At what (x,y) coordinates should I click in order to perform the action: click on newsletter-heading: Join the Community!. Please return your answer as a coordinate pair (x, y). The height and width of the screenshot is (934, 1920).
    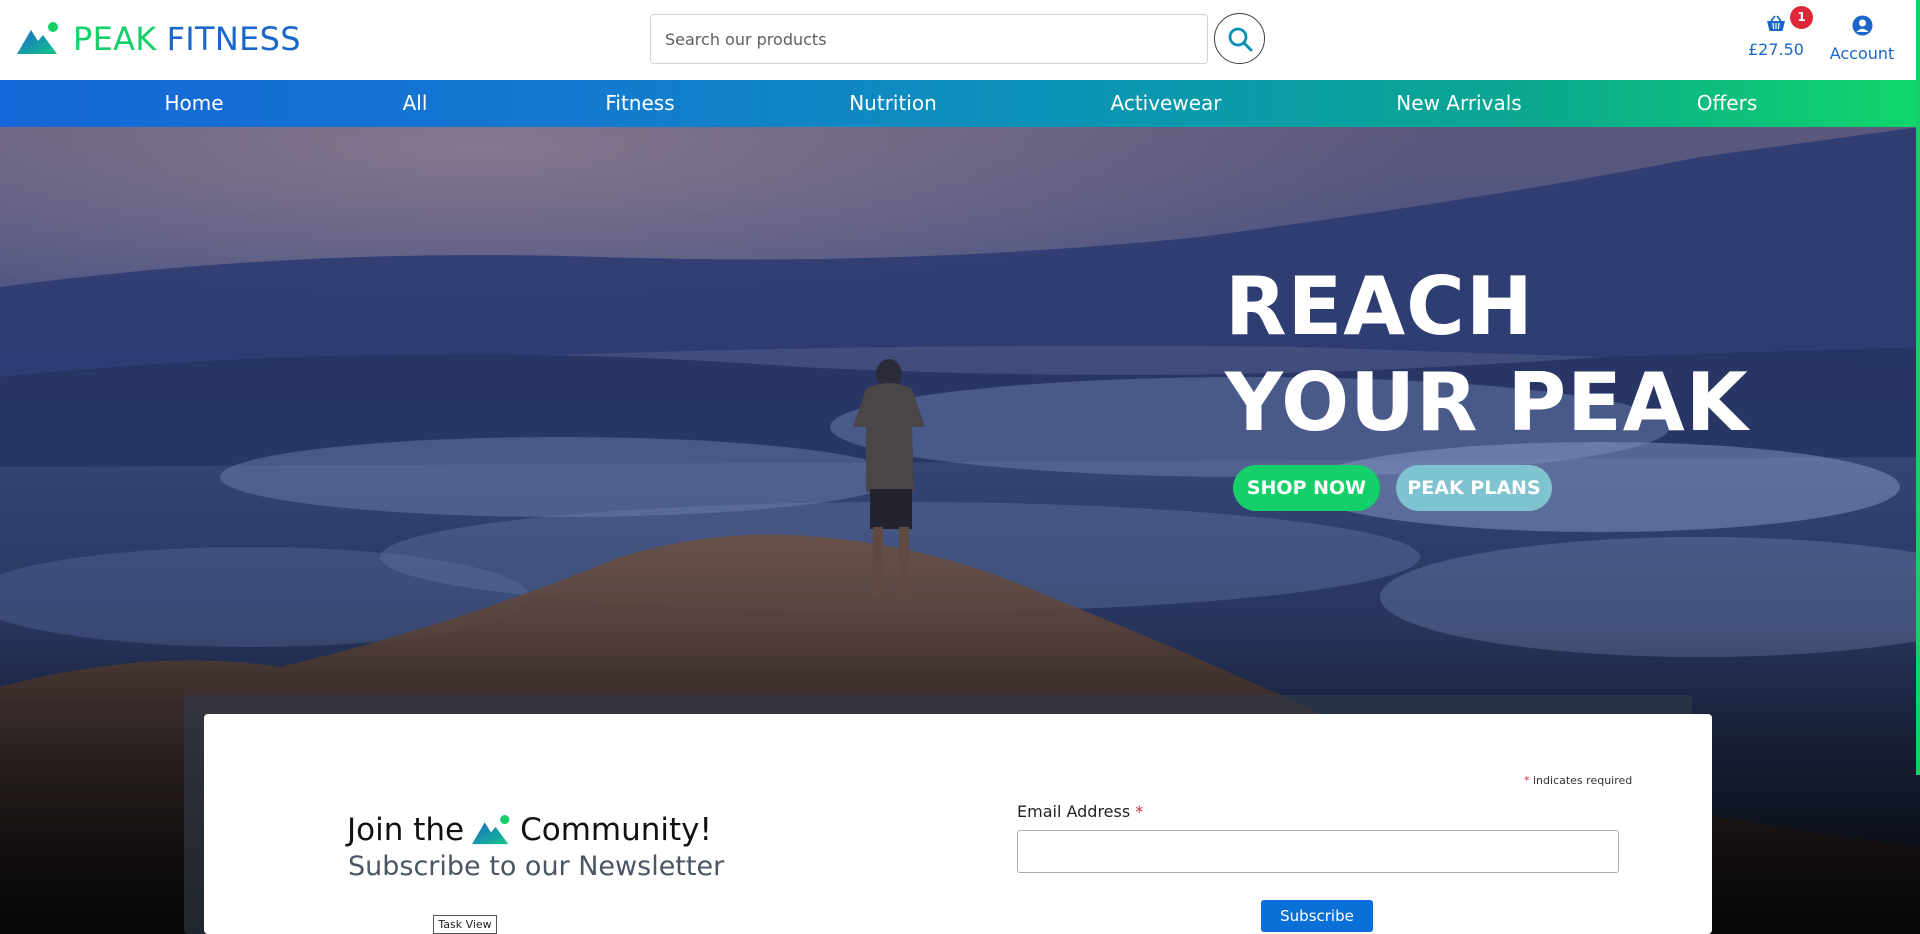
    Looking at the image, I should click on (529, 830).